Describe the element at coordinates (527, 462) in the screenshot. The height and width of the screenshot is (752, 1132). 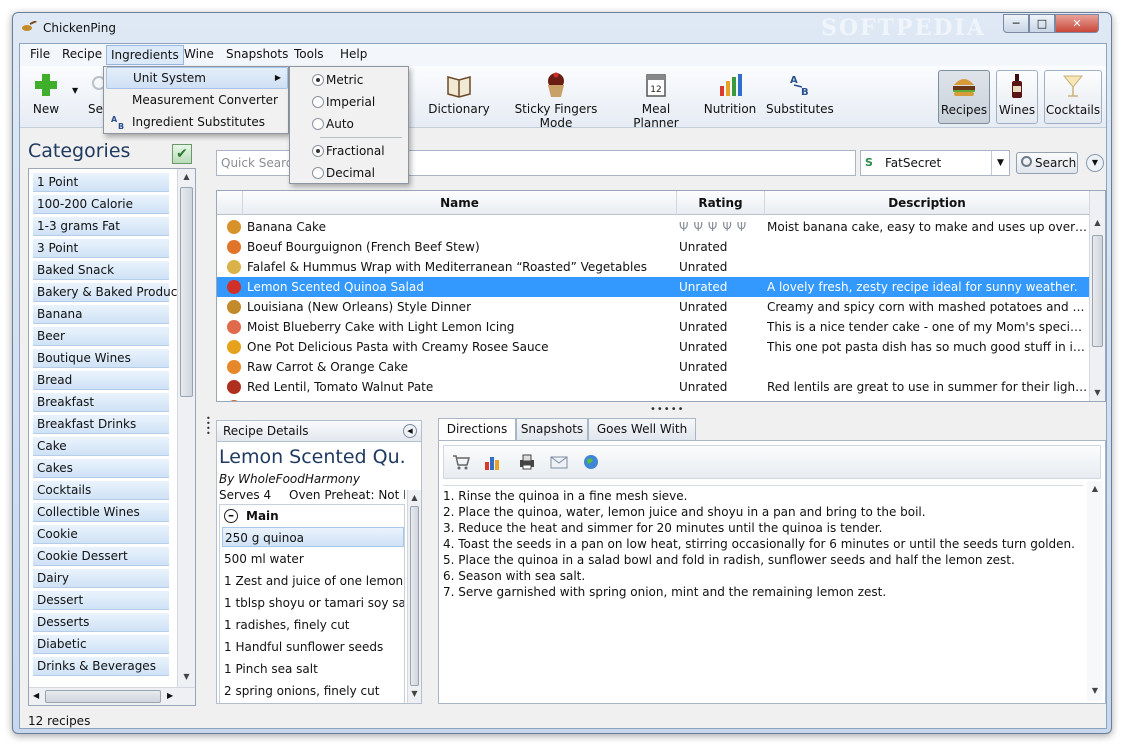
I see `print-icon` at that location.